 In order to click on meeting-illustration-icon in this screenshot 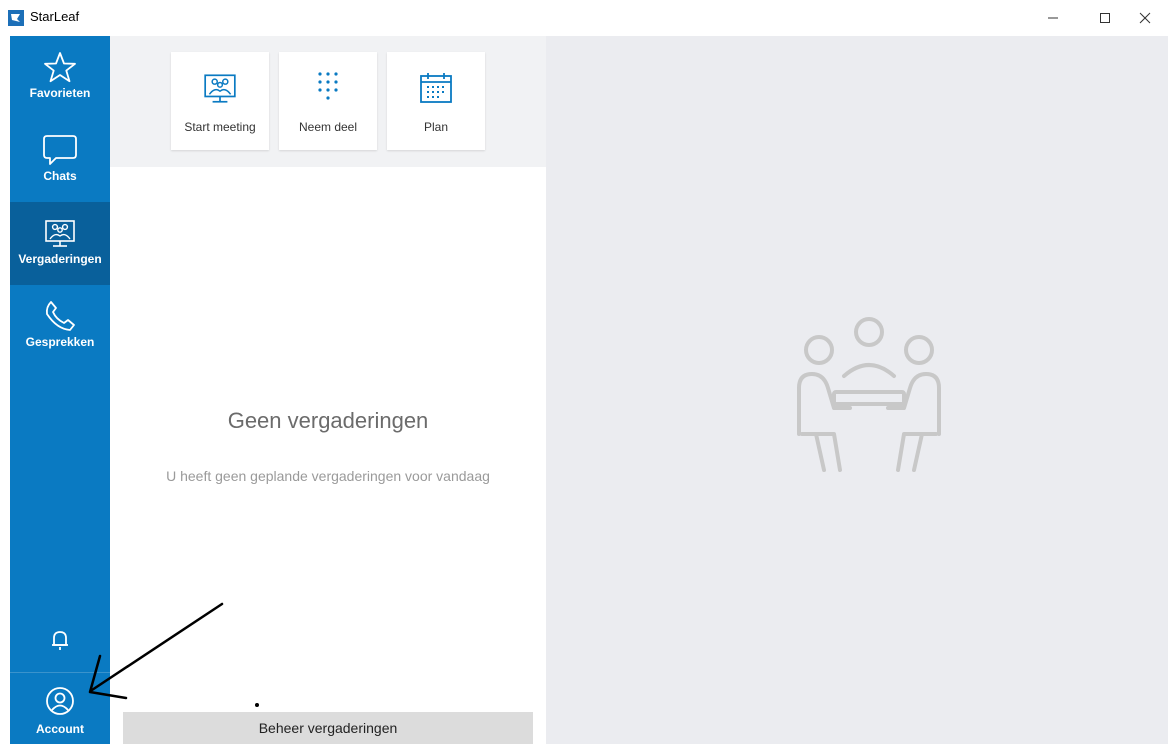, I will do `click(869, 394)`.